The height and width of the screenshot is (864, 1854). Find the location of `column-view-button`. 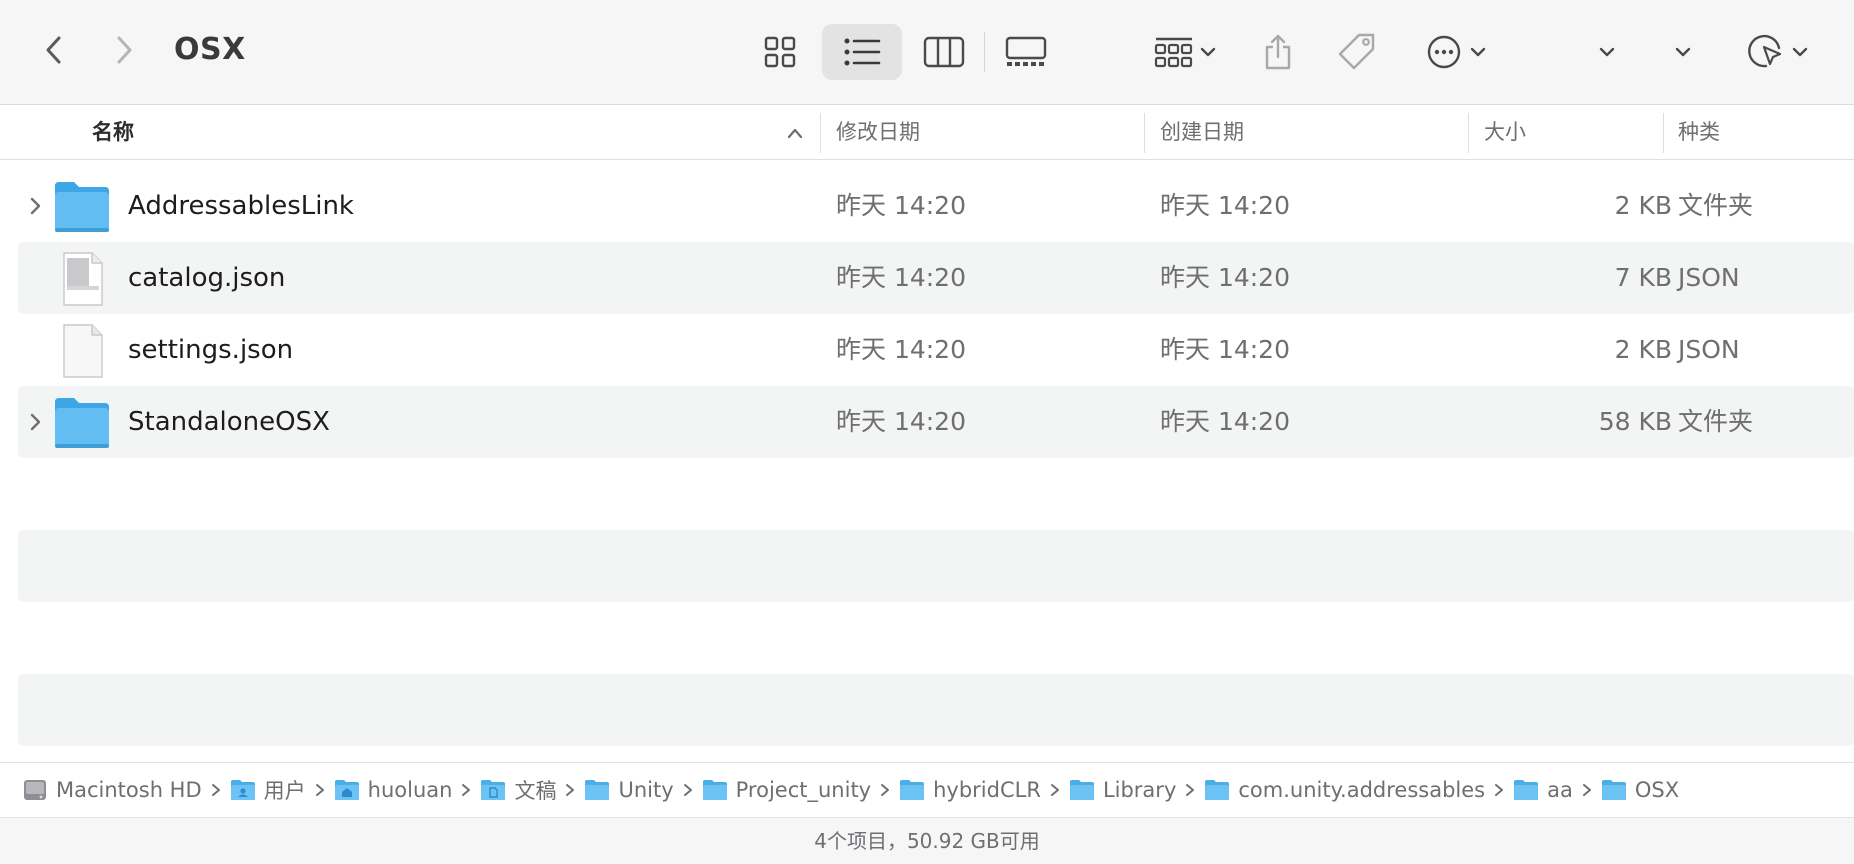

column-view-button is located at coordinates (944, 52).